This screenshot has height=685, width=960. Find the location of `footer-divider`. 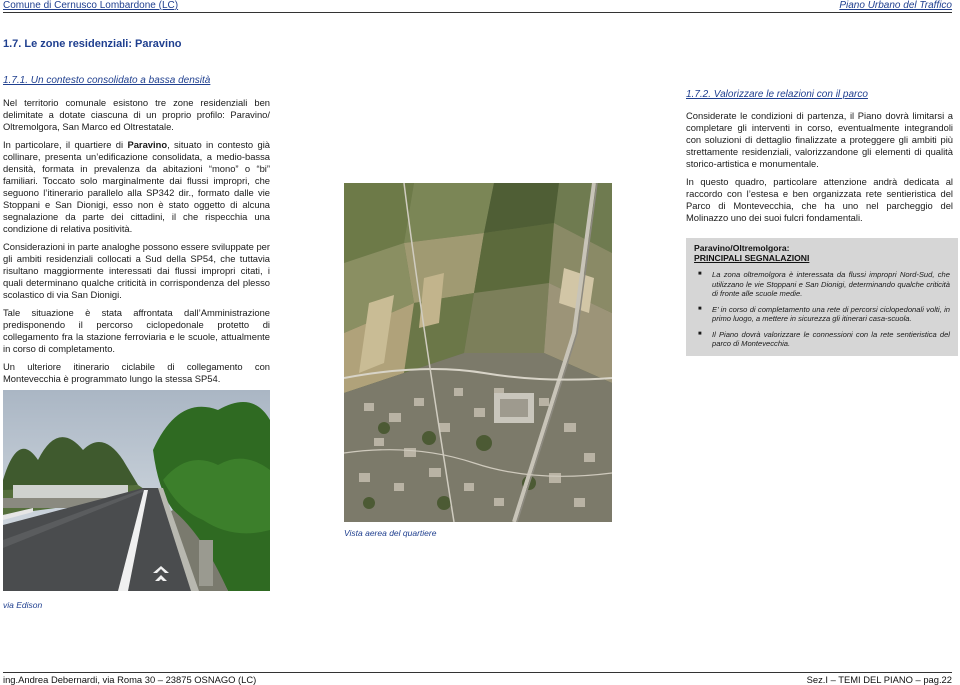

footer-divider is located at coordinates (477, 672).